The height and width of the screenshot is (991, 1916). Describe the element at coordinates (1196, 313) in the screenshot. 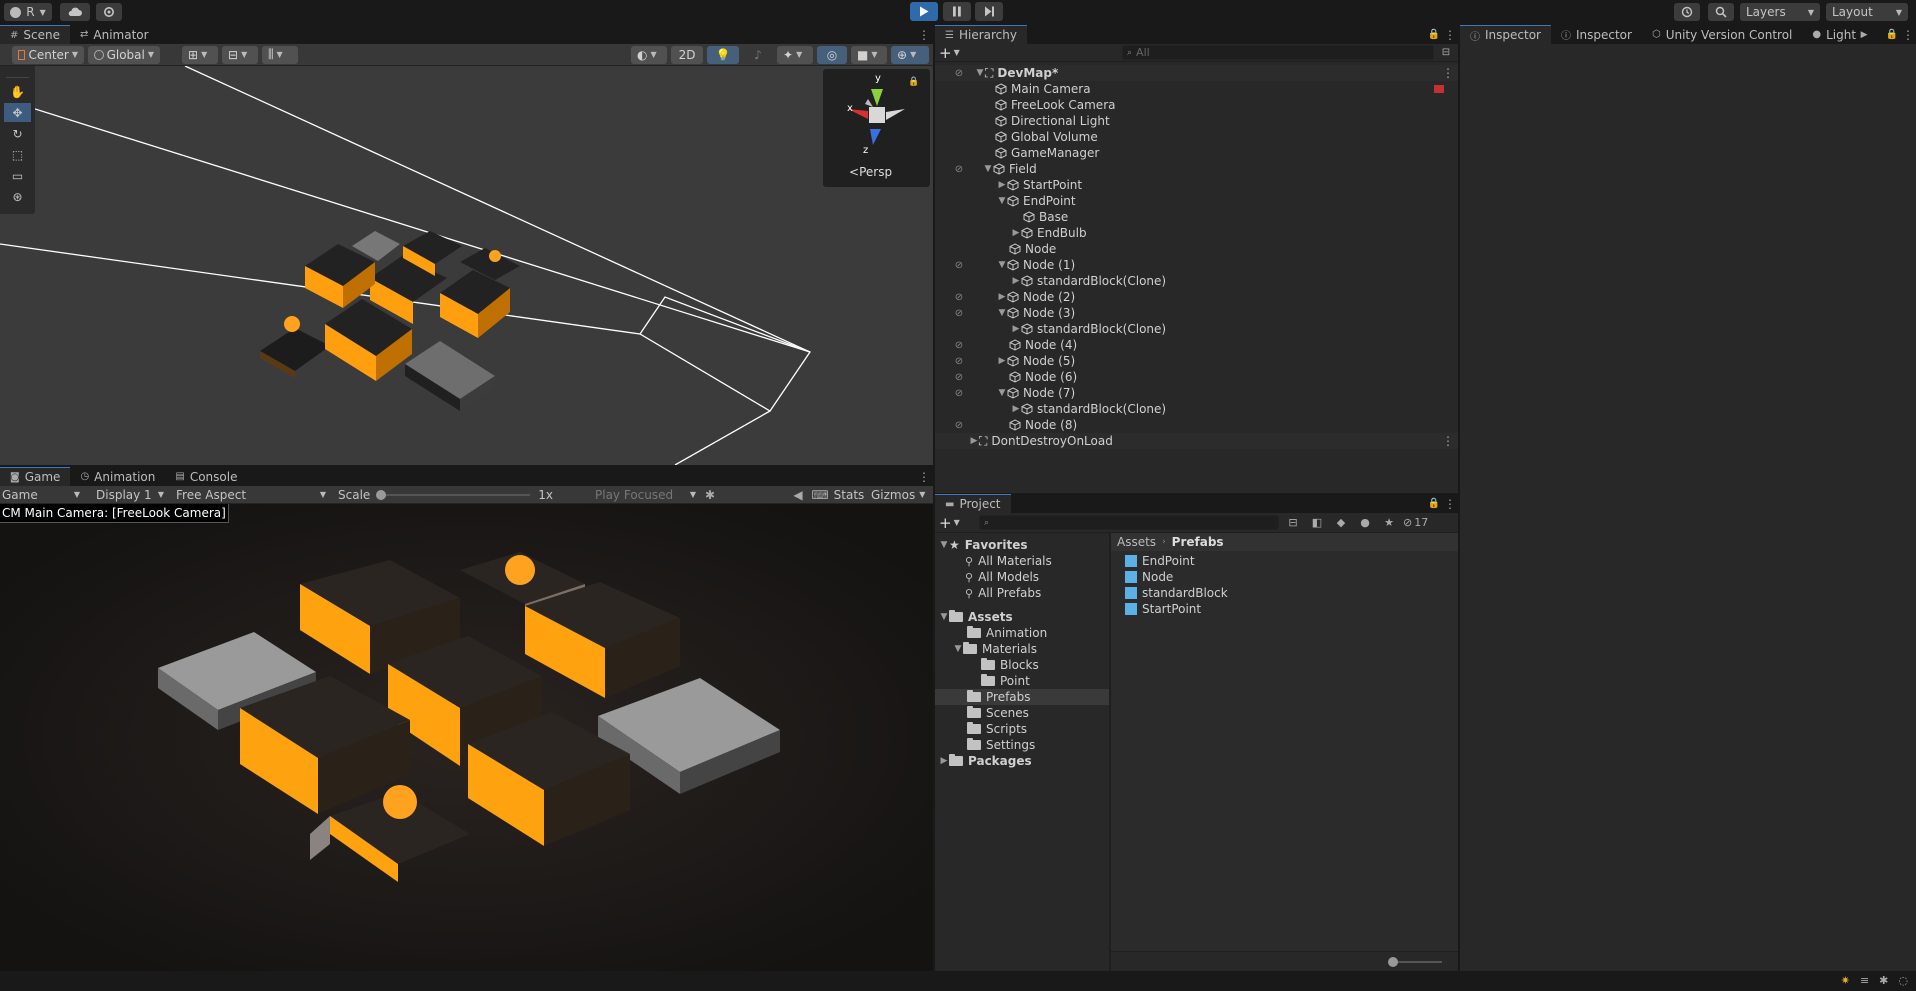

I see `hierarchy-item-node-3: ⊘ ▼ Node (3)` at that location.